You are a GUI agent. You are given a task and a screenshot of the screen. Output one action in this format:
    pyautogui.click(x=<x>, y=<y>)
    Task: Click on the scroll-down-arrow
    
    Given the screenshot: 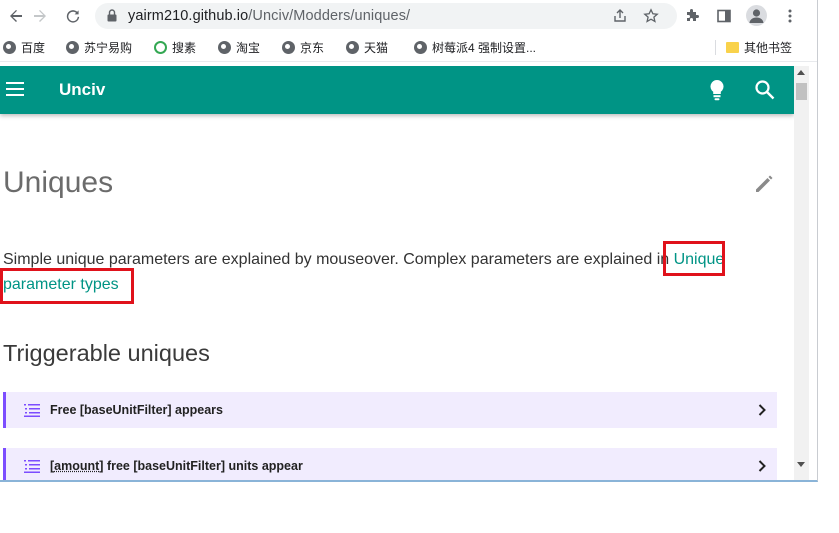 What is the action you would take?
    pyautogui.click(x=801, y=464)
    